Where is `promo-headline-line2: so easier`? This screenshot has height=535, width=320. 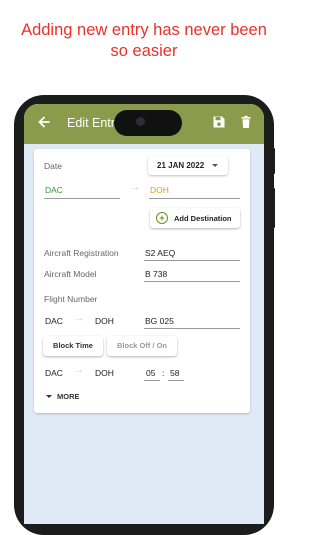
promo-headline-line2: so easier is located at coordinates (144, 51).